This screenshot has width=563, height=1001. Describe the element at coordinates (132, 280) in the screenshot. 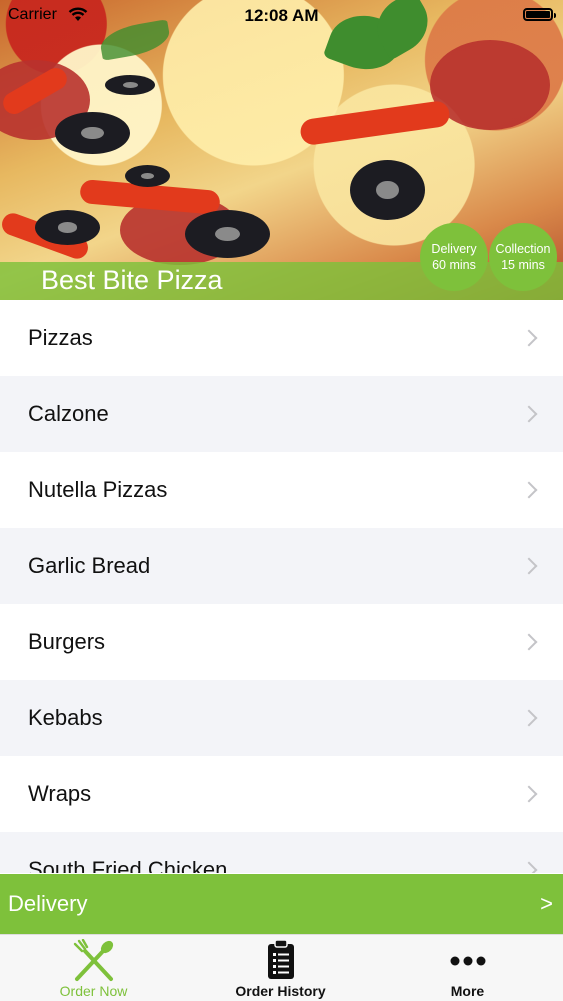

I see `store-name: Best Bite Pizza` at that location.